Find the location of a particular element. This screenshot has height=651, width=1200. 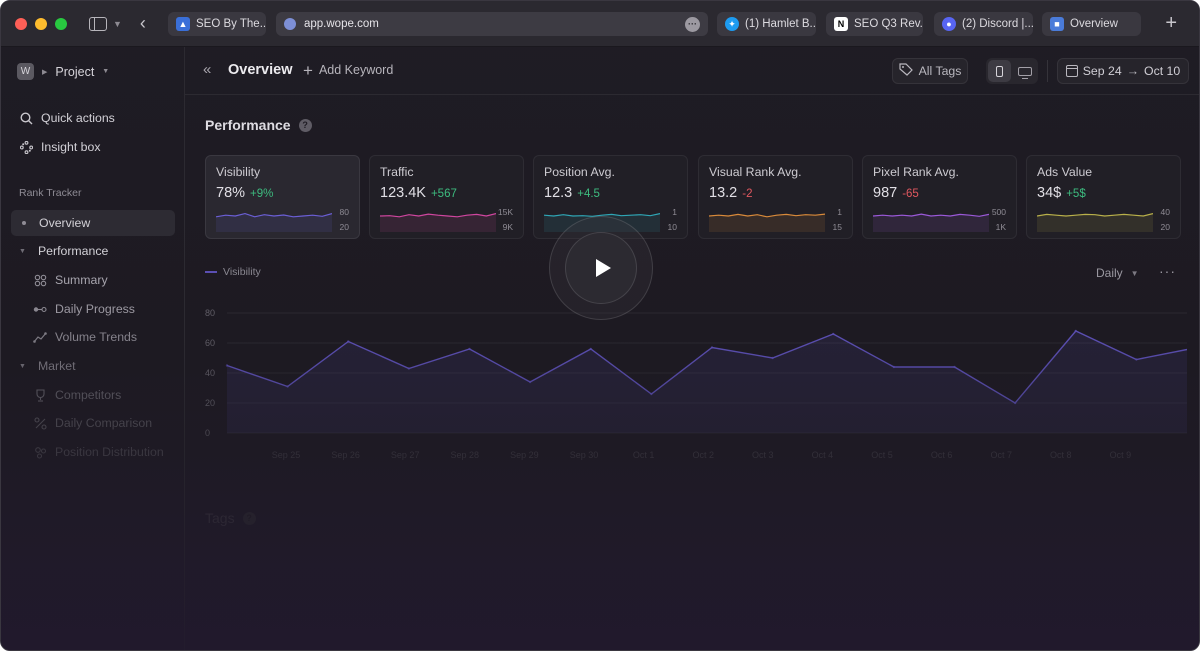

window-controls is located at coordinates (41, 23).